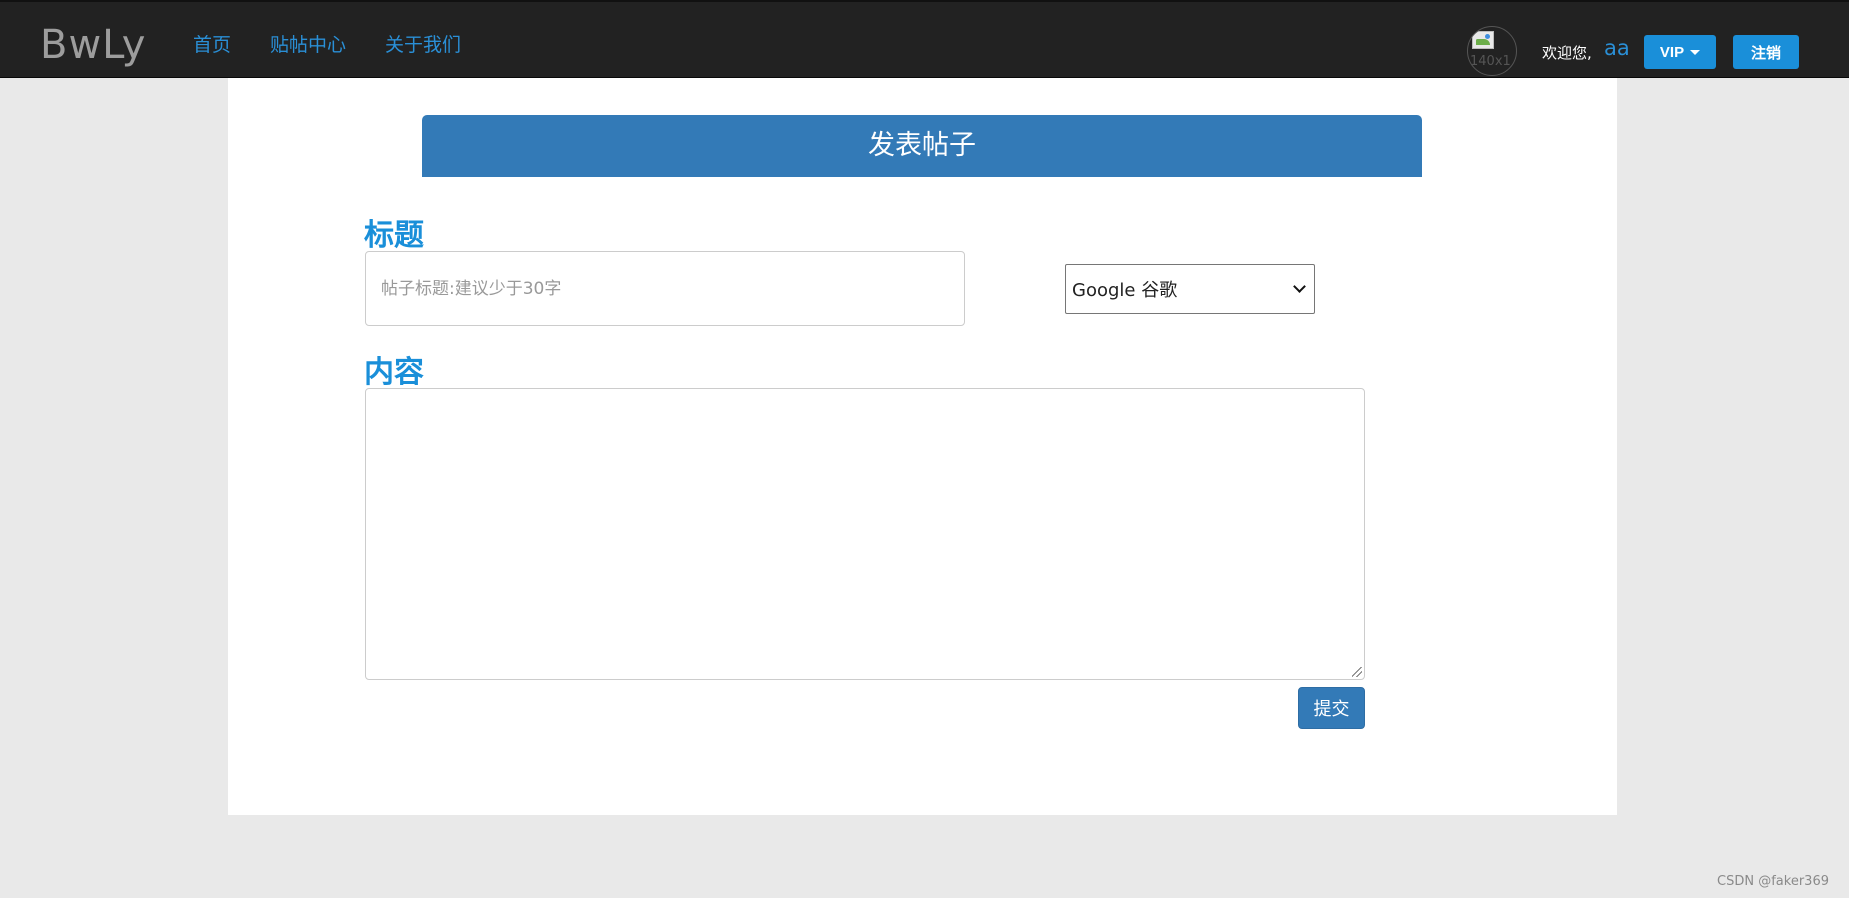  Describe the element at coordinates (1672, 52) in the screenshot. I see `vip-label: VIP` at that location.